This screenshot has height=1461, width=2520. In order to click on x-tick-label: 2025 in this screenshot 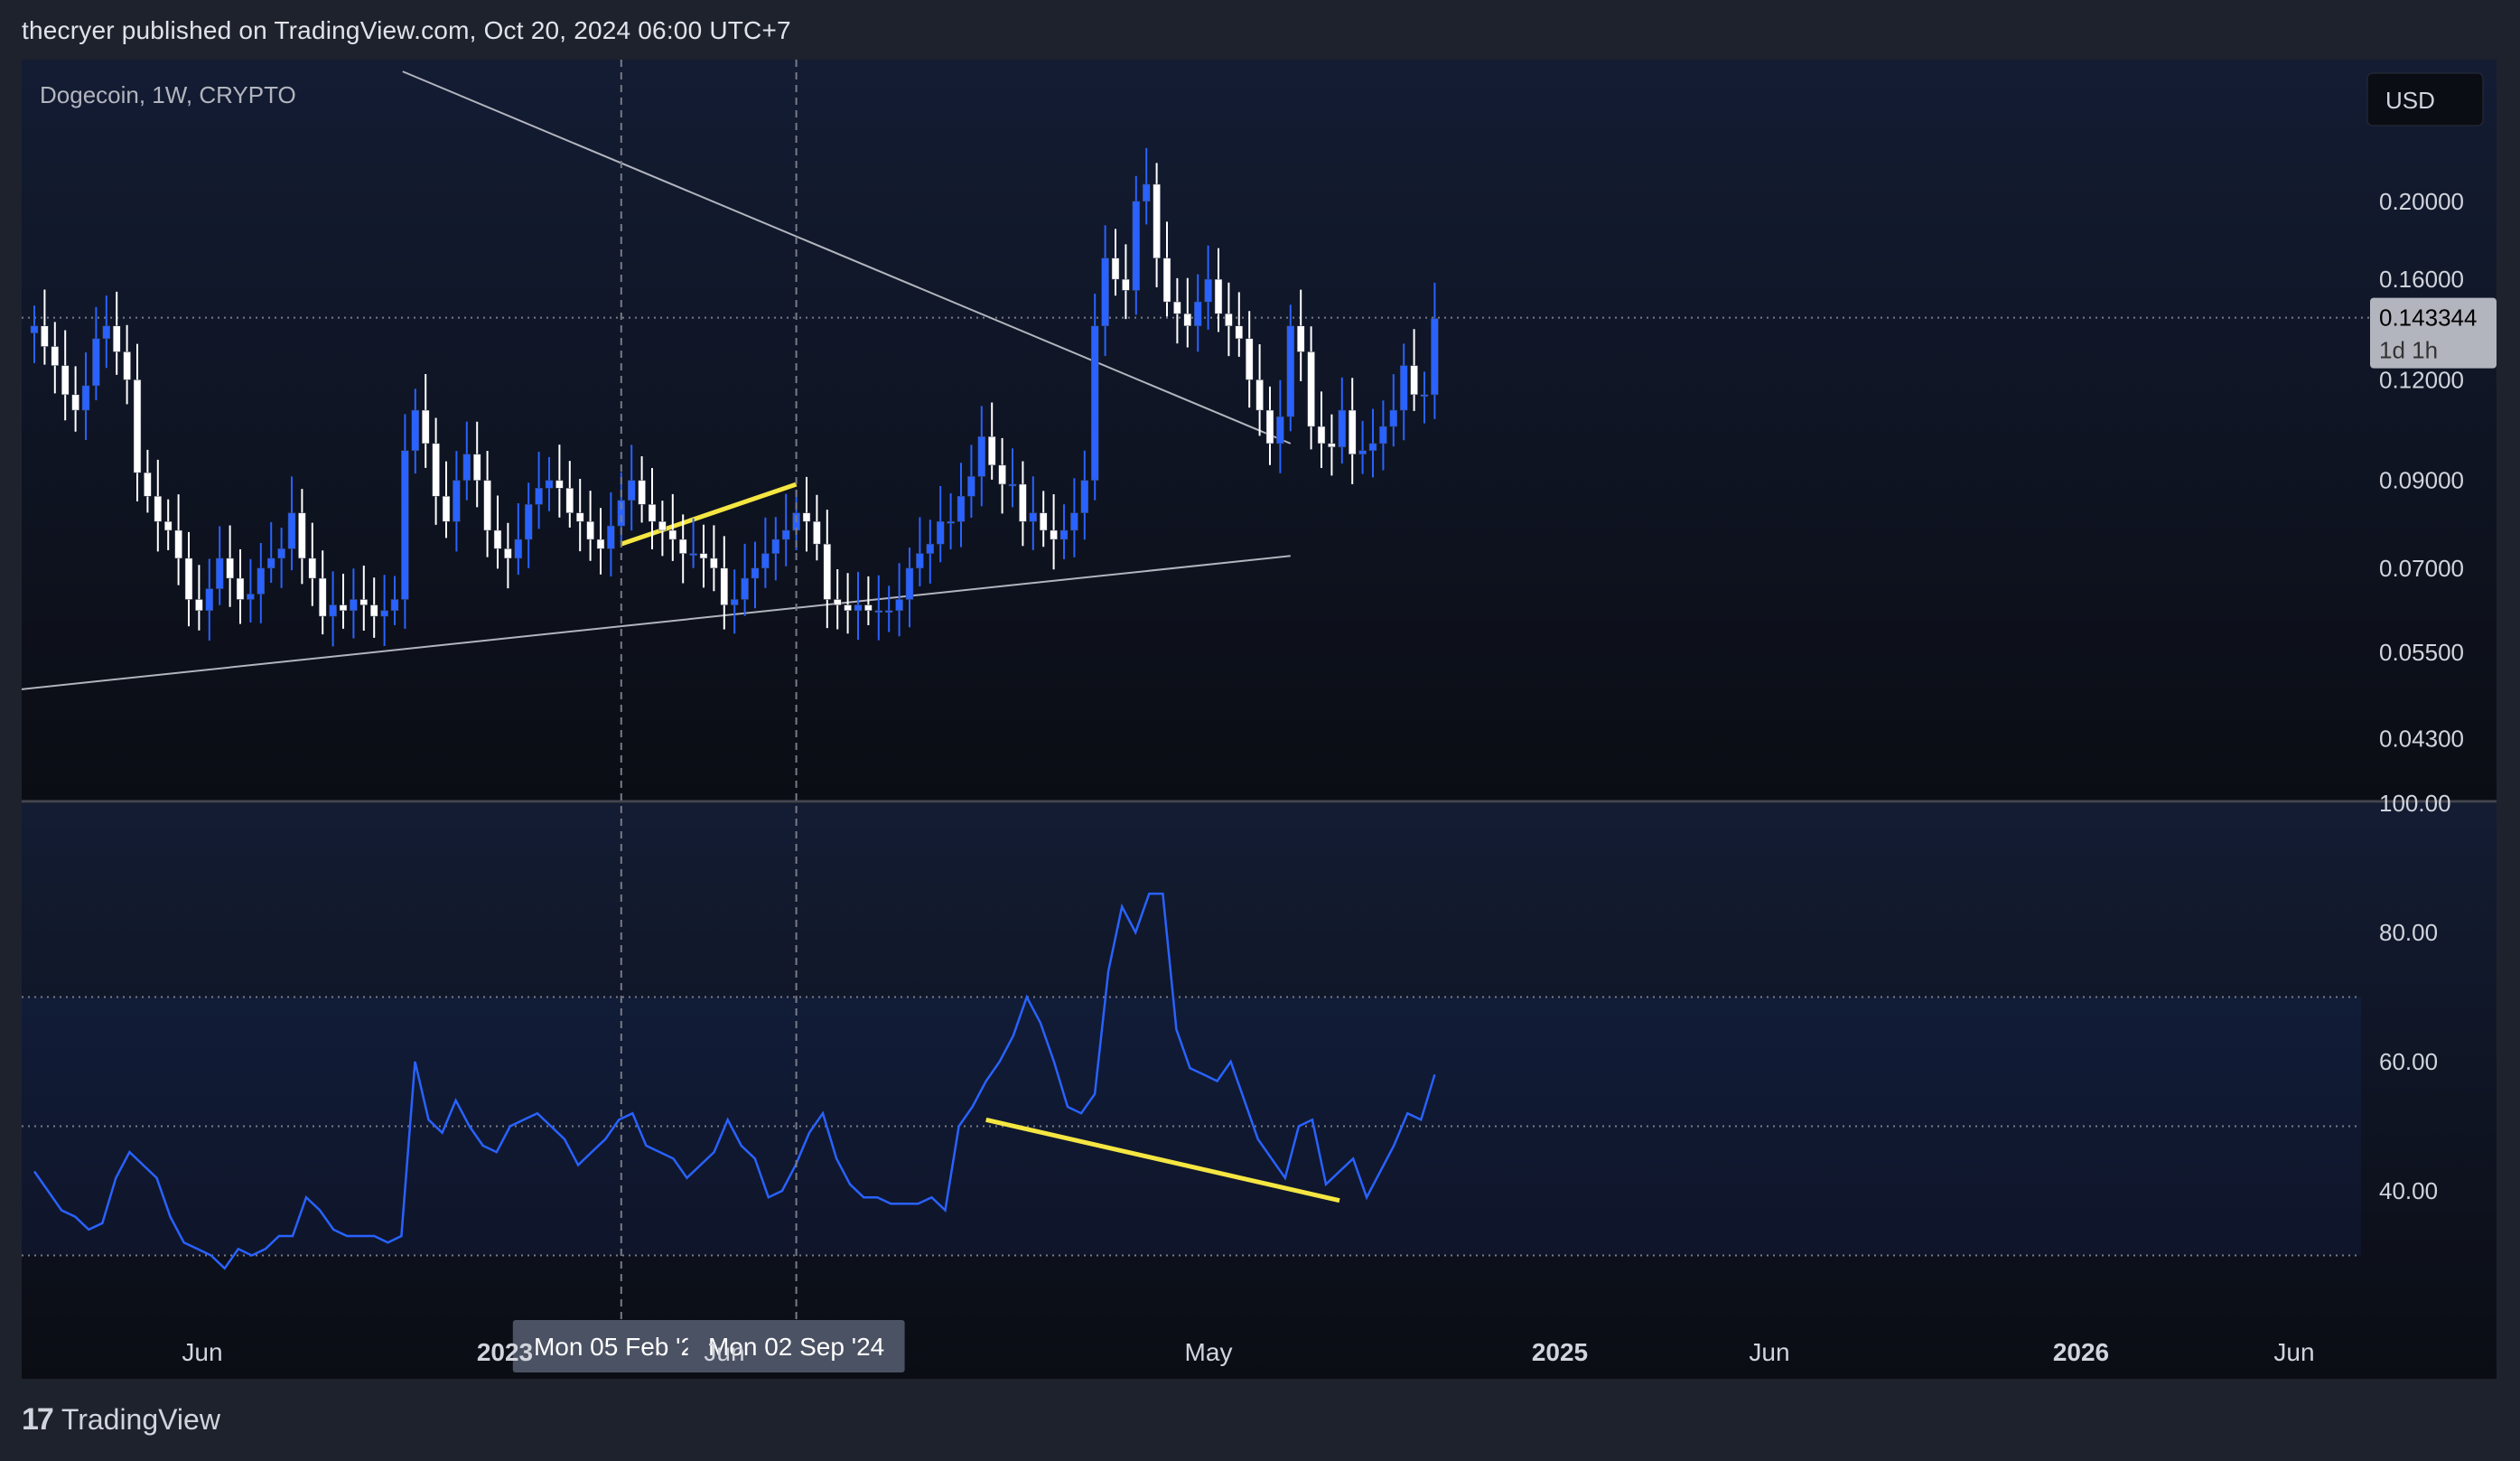, I will do `click(1560, 1352)`.